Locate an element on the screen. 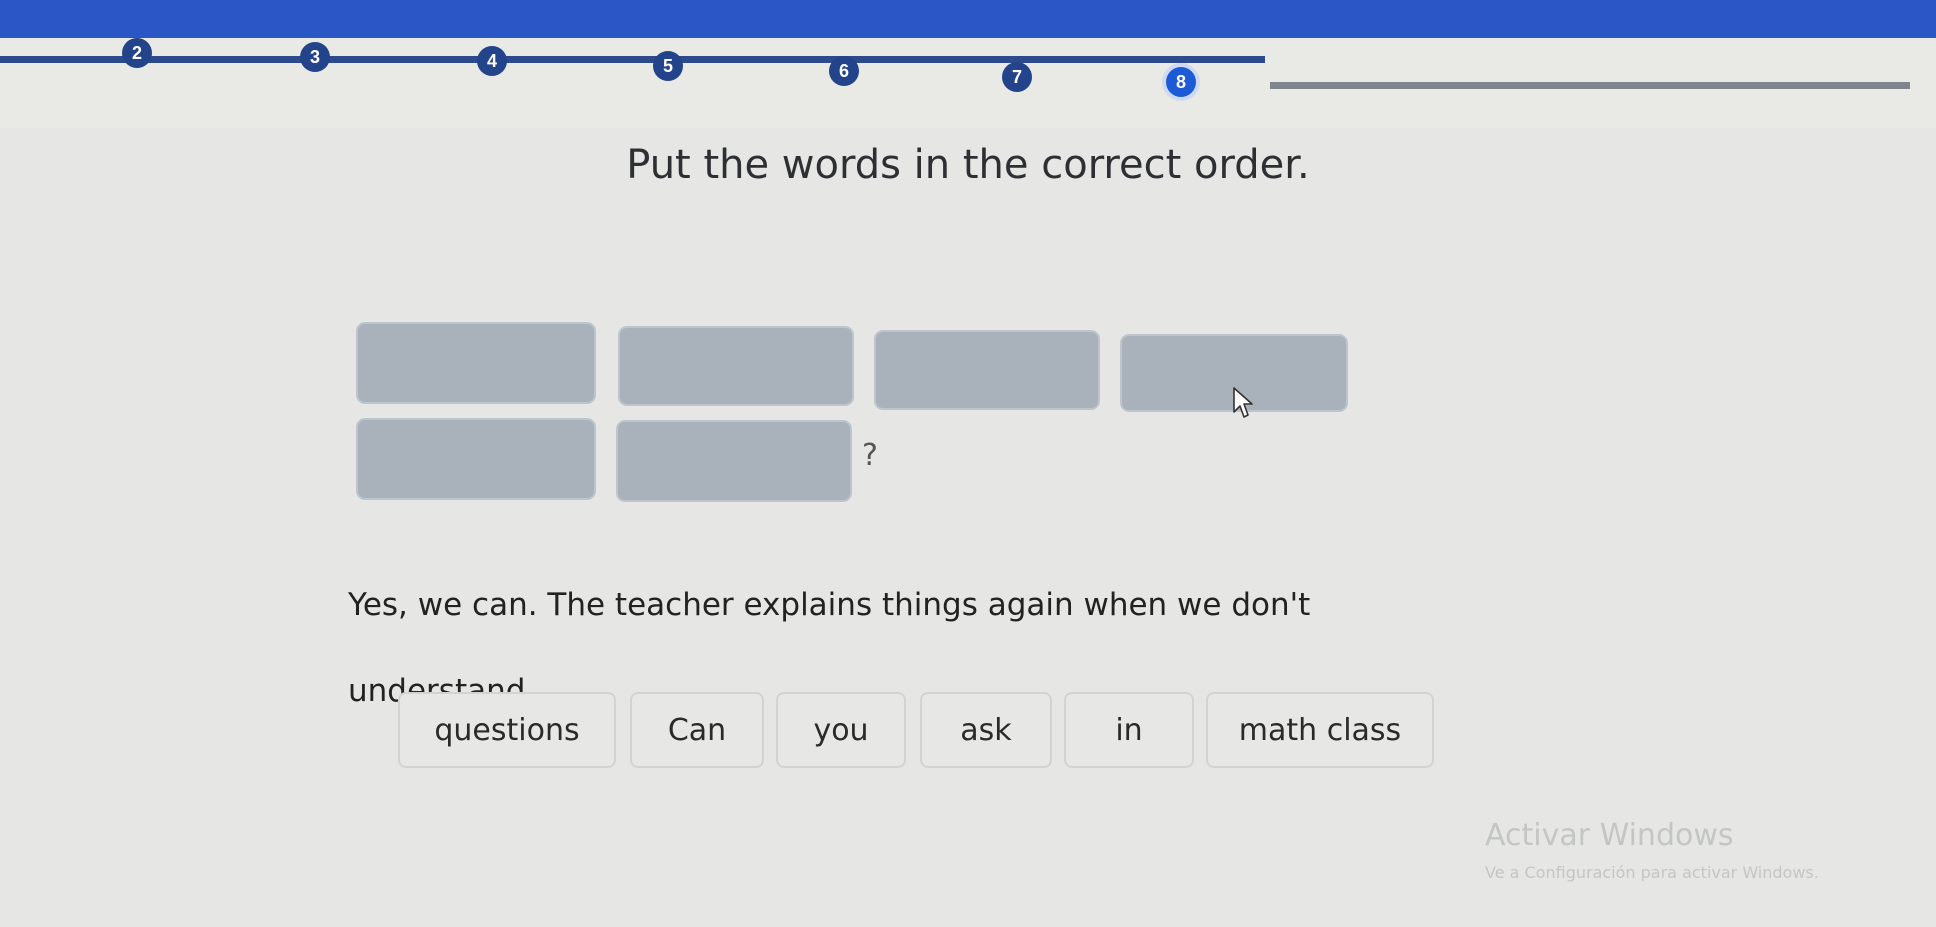 This screenshot has width=1936, height=927. progress-step-4: 4 is located at coordinates (492, 61).